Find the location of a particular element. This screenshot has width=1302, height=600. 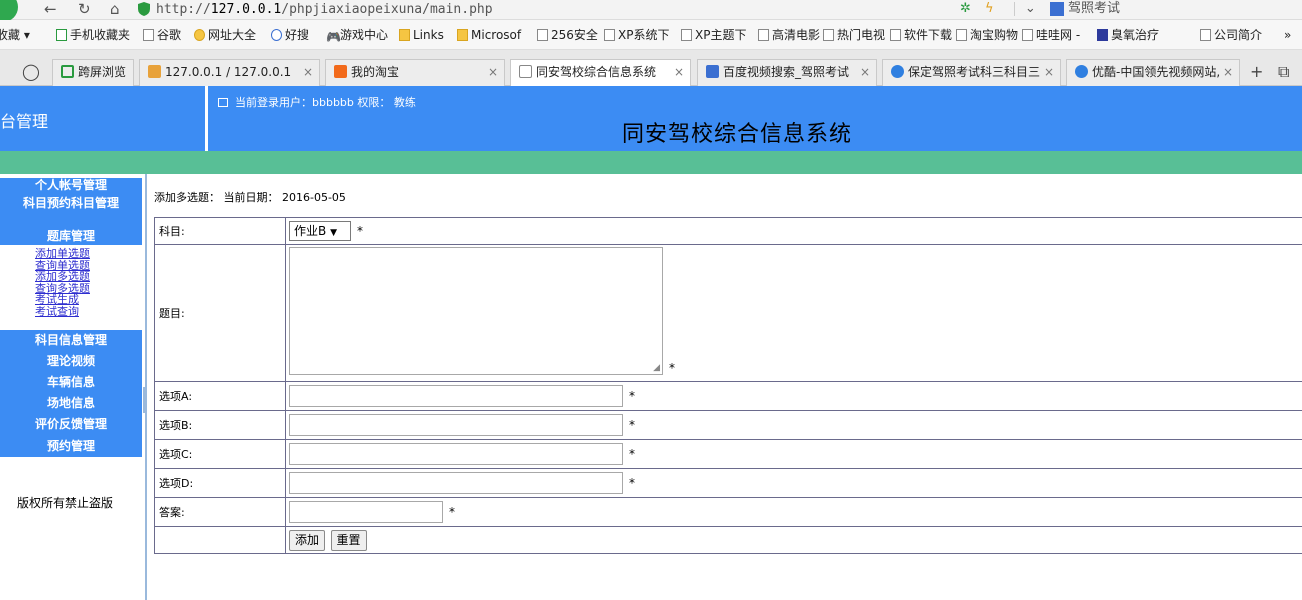

tab-cross-screen: 跨屏浏览 is located at coordinates (93, 72).